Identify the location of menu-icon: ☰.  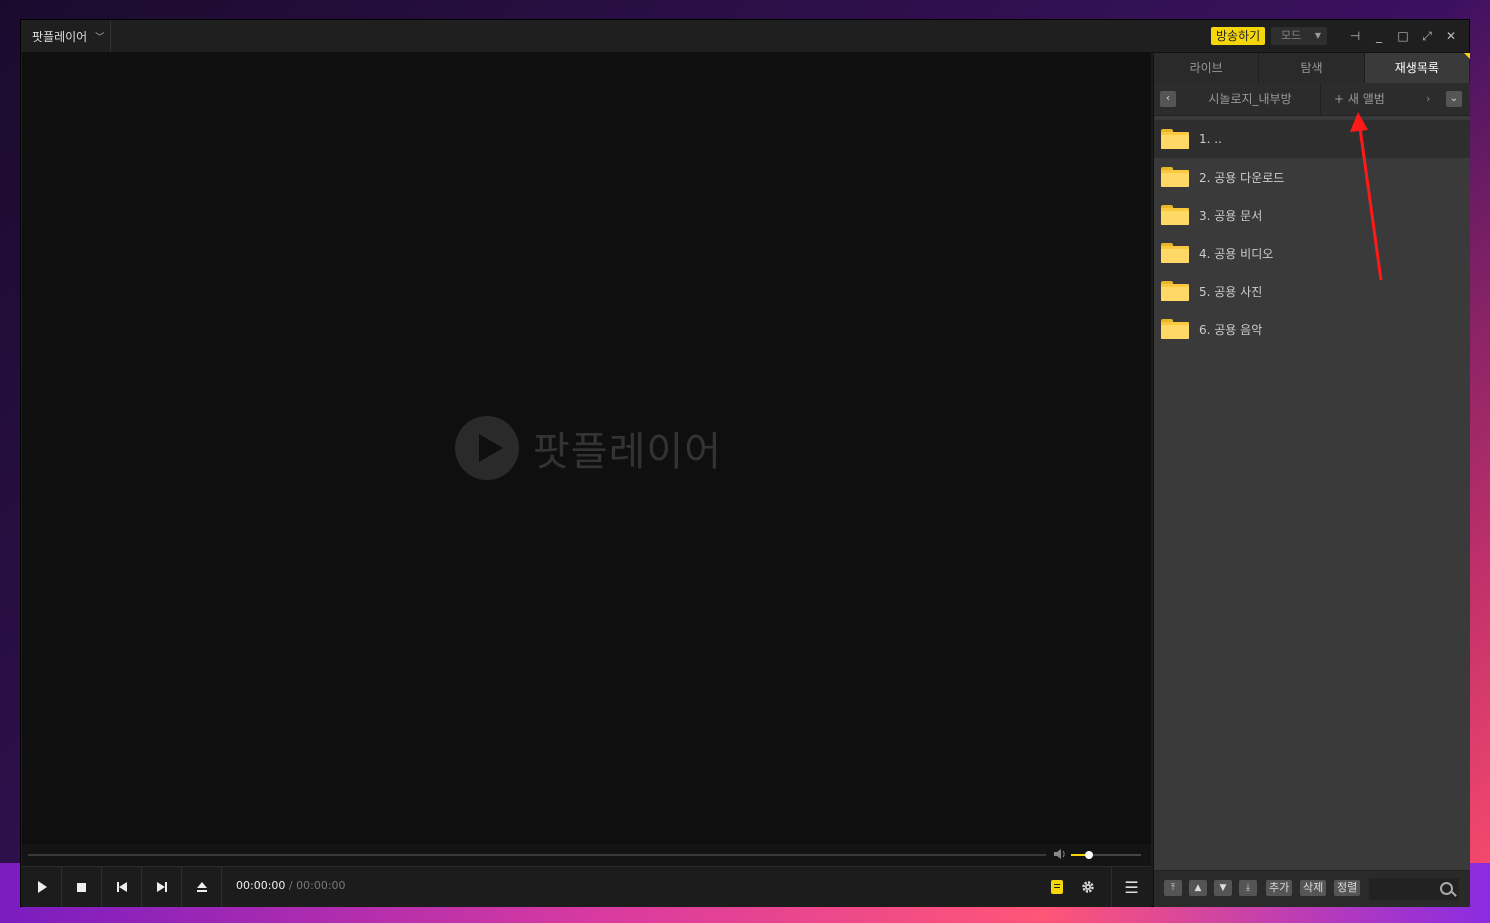
(1131, 887).